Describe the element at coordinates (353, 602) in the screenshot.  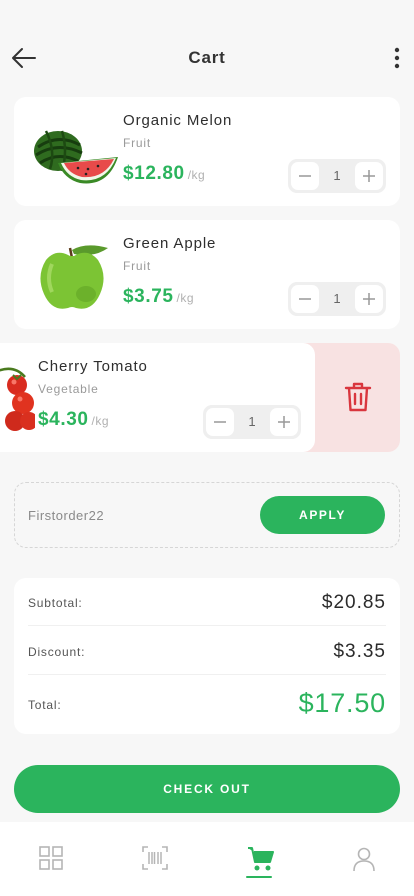
I see `subtotal-value: $20.85` at that location.